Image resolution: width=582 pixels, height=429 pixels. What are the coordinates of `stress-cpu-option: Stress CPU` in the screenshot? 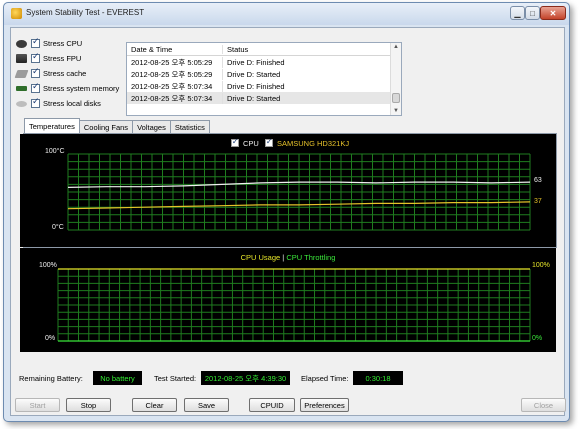 It's located at (67, 43).